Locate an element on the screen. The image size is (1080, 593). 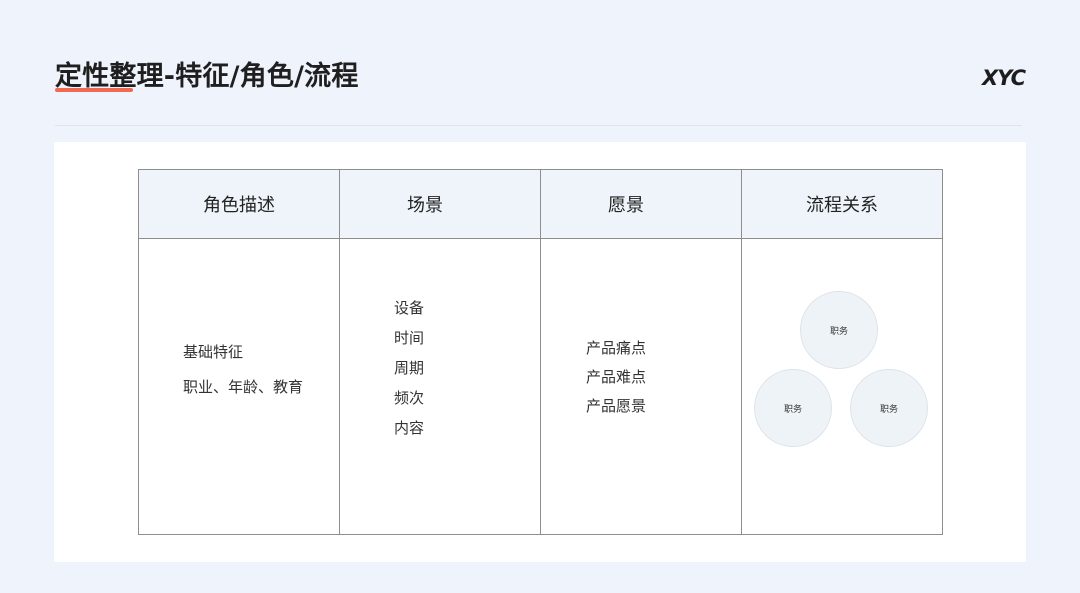
header-divider is located at coordinates (538, 125).